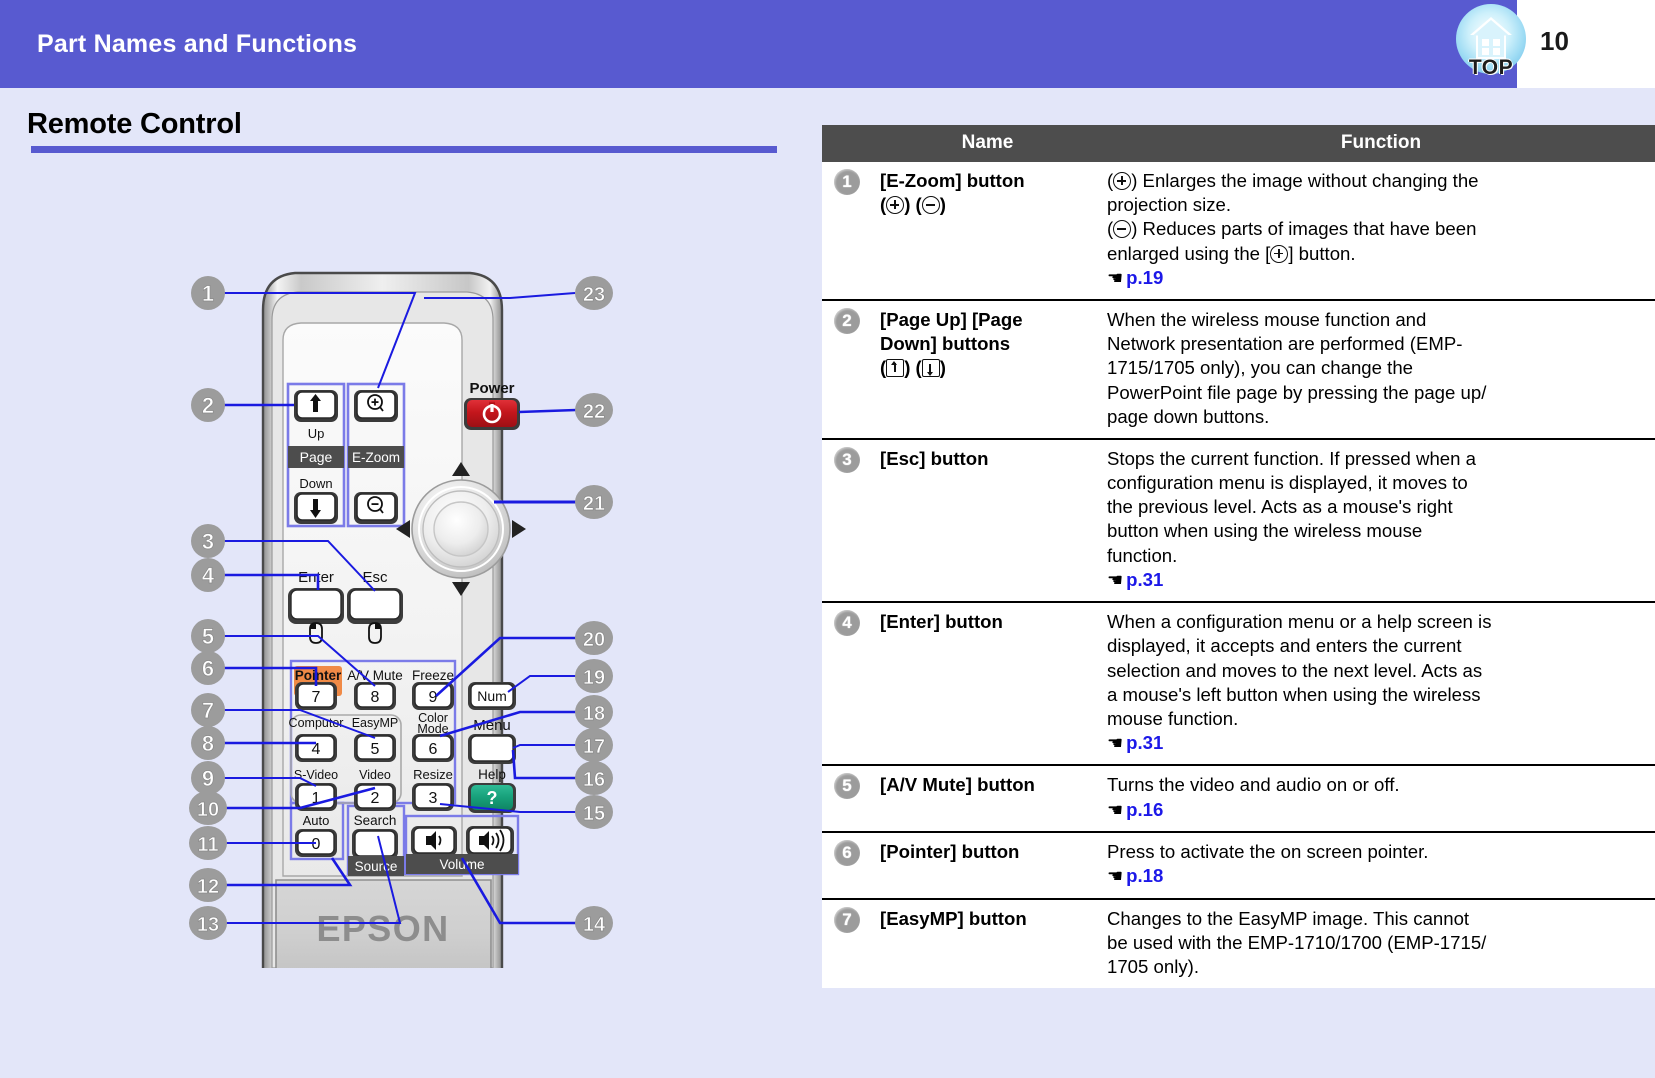  I want to click on top-button: TOP, so click(1491, 45).